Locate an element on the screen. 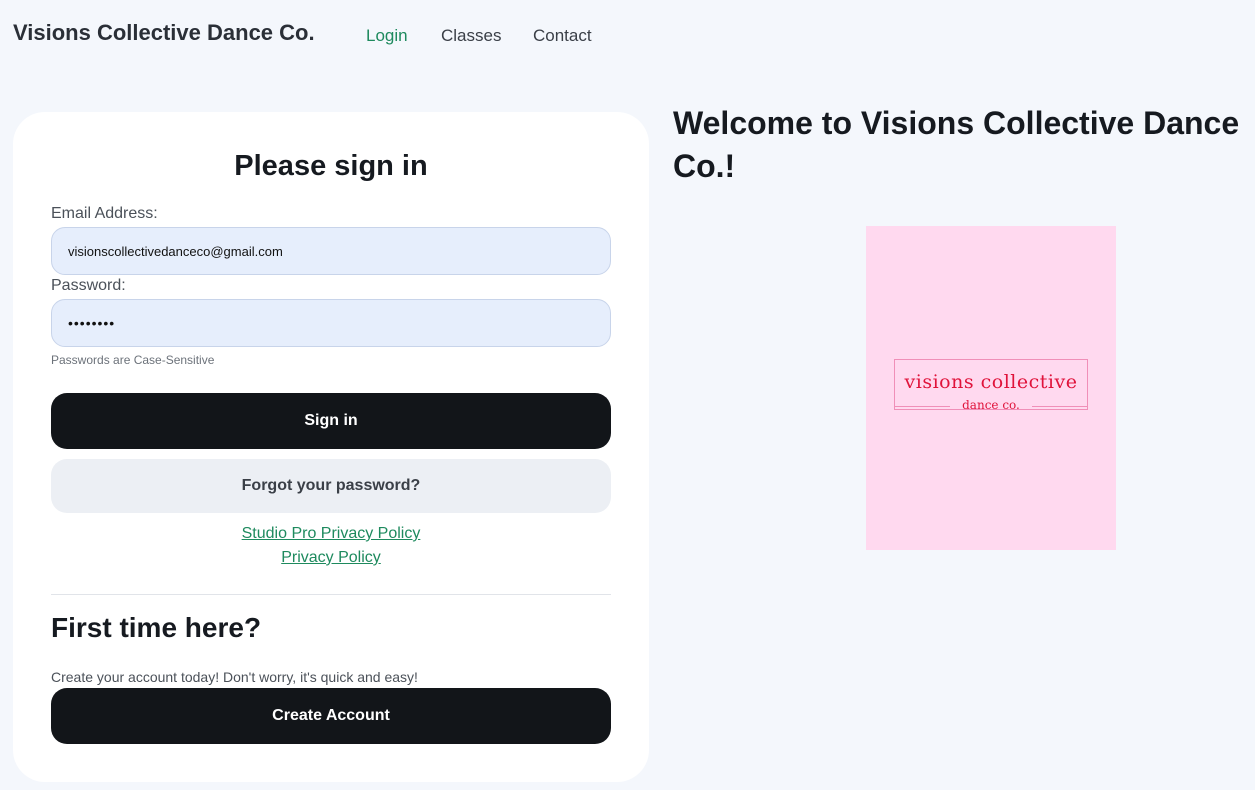  nav-link-contact: Contact is located at coordinates (562, 36).